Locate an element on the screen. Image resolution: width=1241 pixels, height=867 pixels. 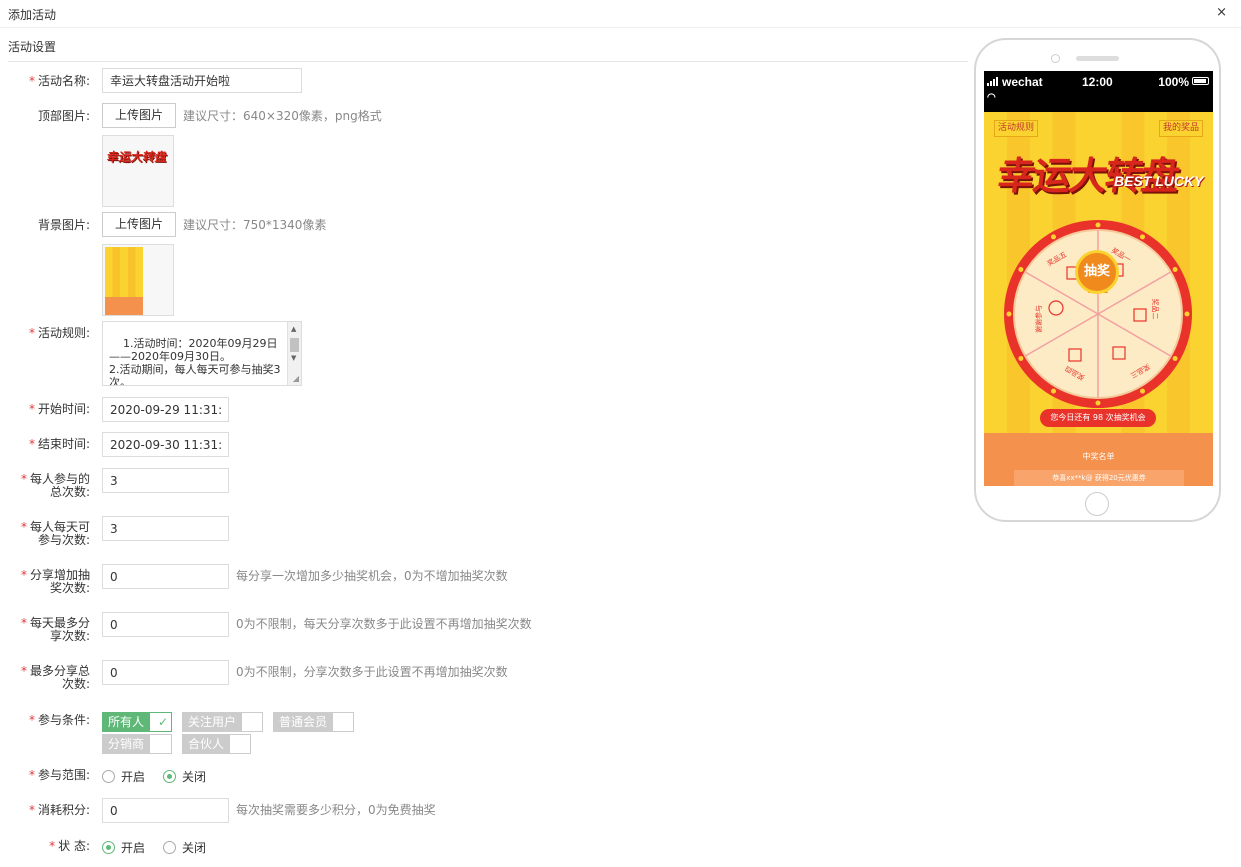
scope-closed-radio: 关闭 is located at coordinates (184, 776).